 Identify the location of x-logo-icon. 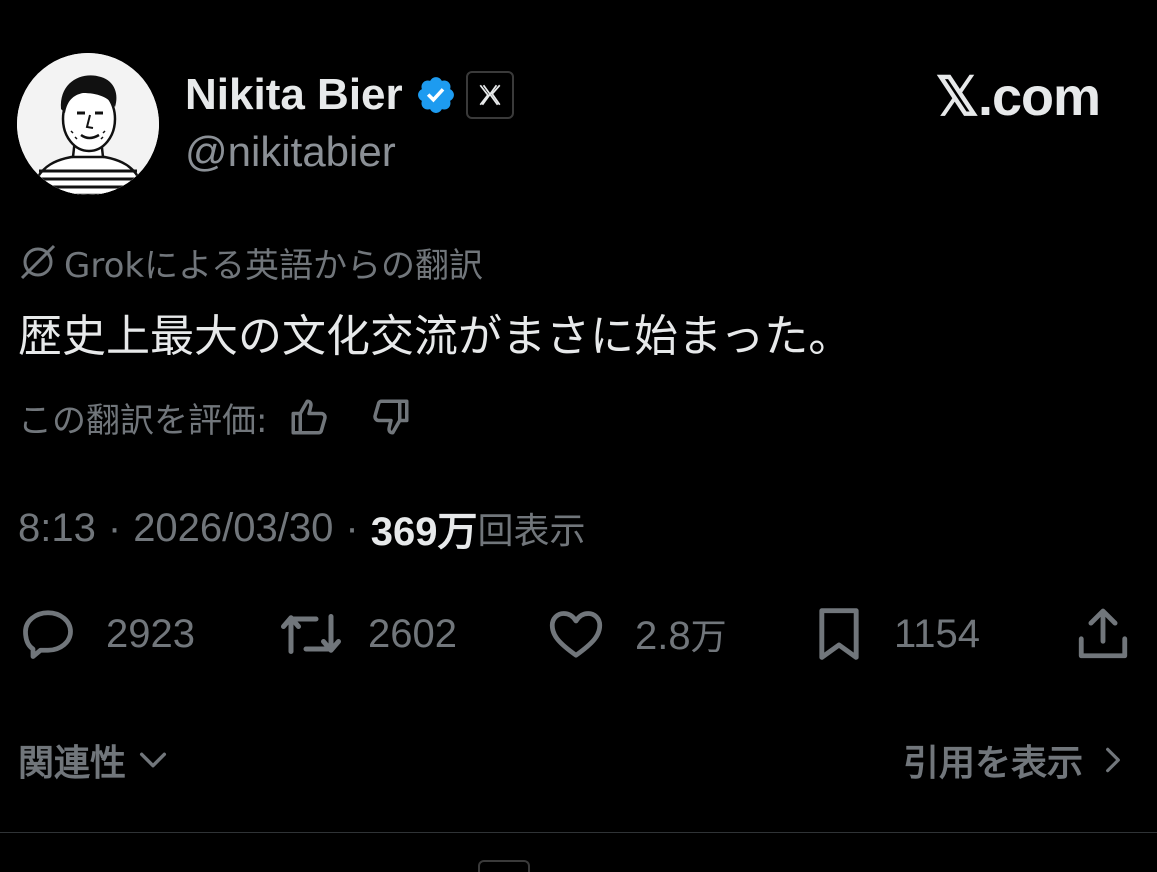
(490, 95).